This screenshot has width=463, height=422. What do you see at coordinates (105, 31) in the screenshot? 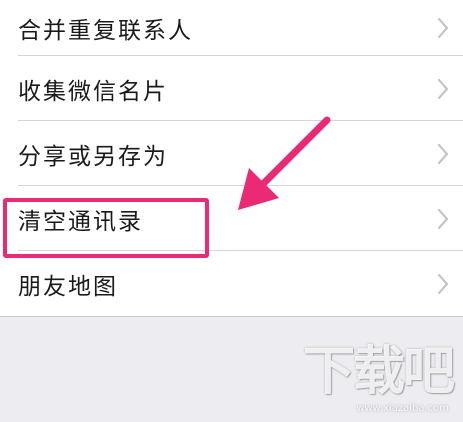
I see `menu-item-label: 合并重复联系人` at bounding box center [105, 31].